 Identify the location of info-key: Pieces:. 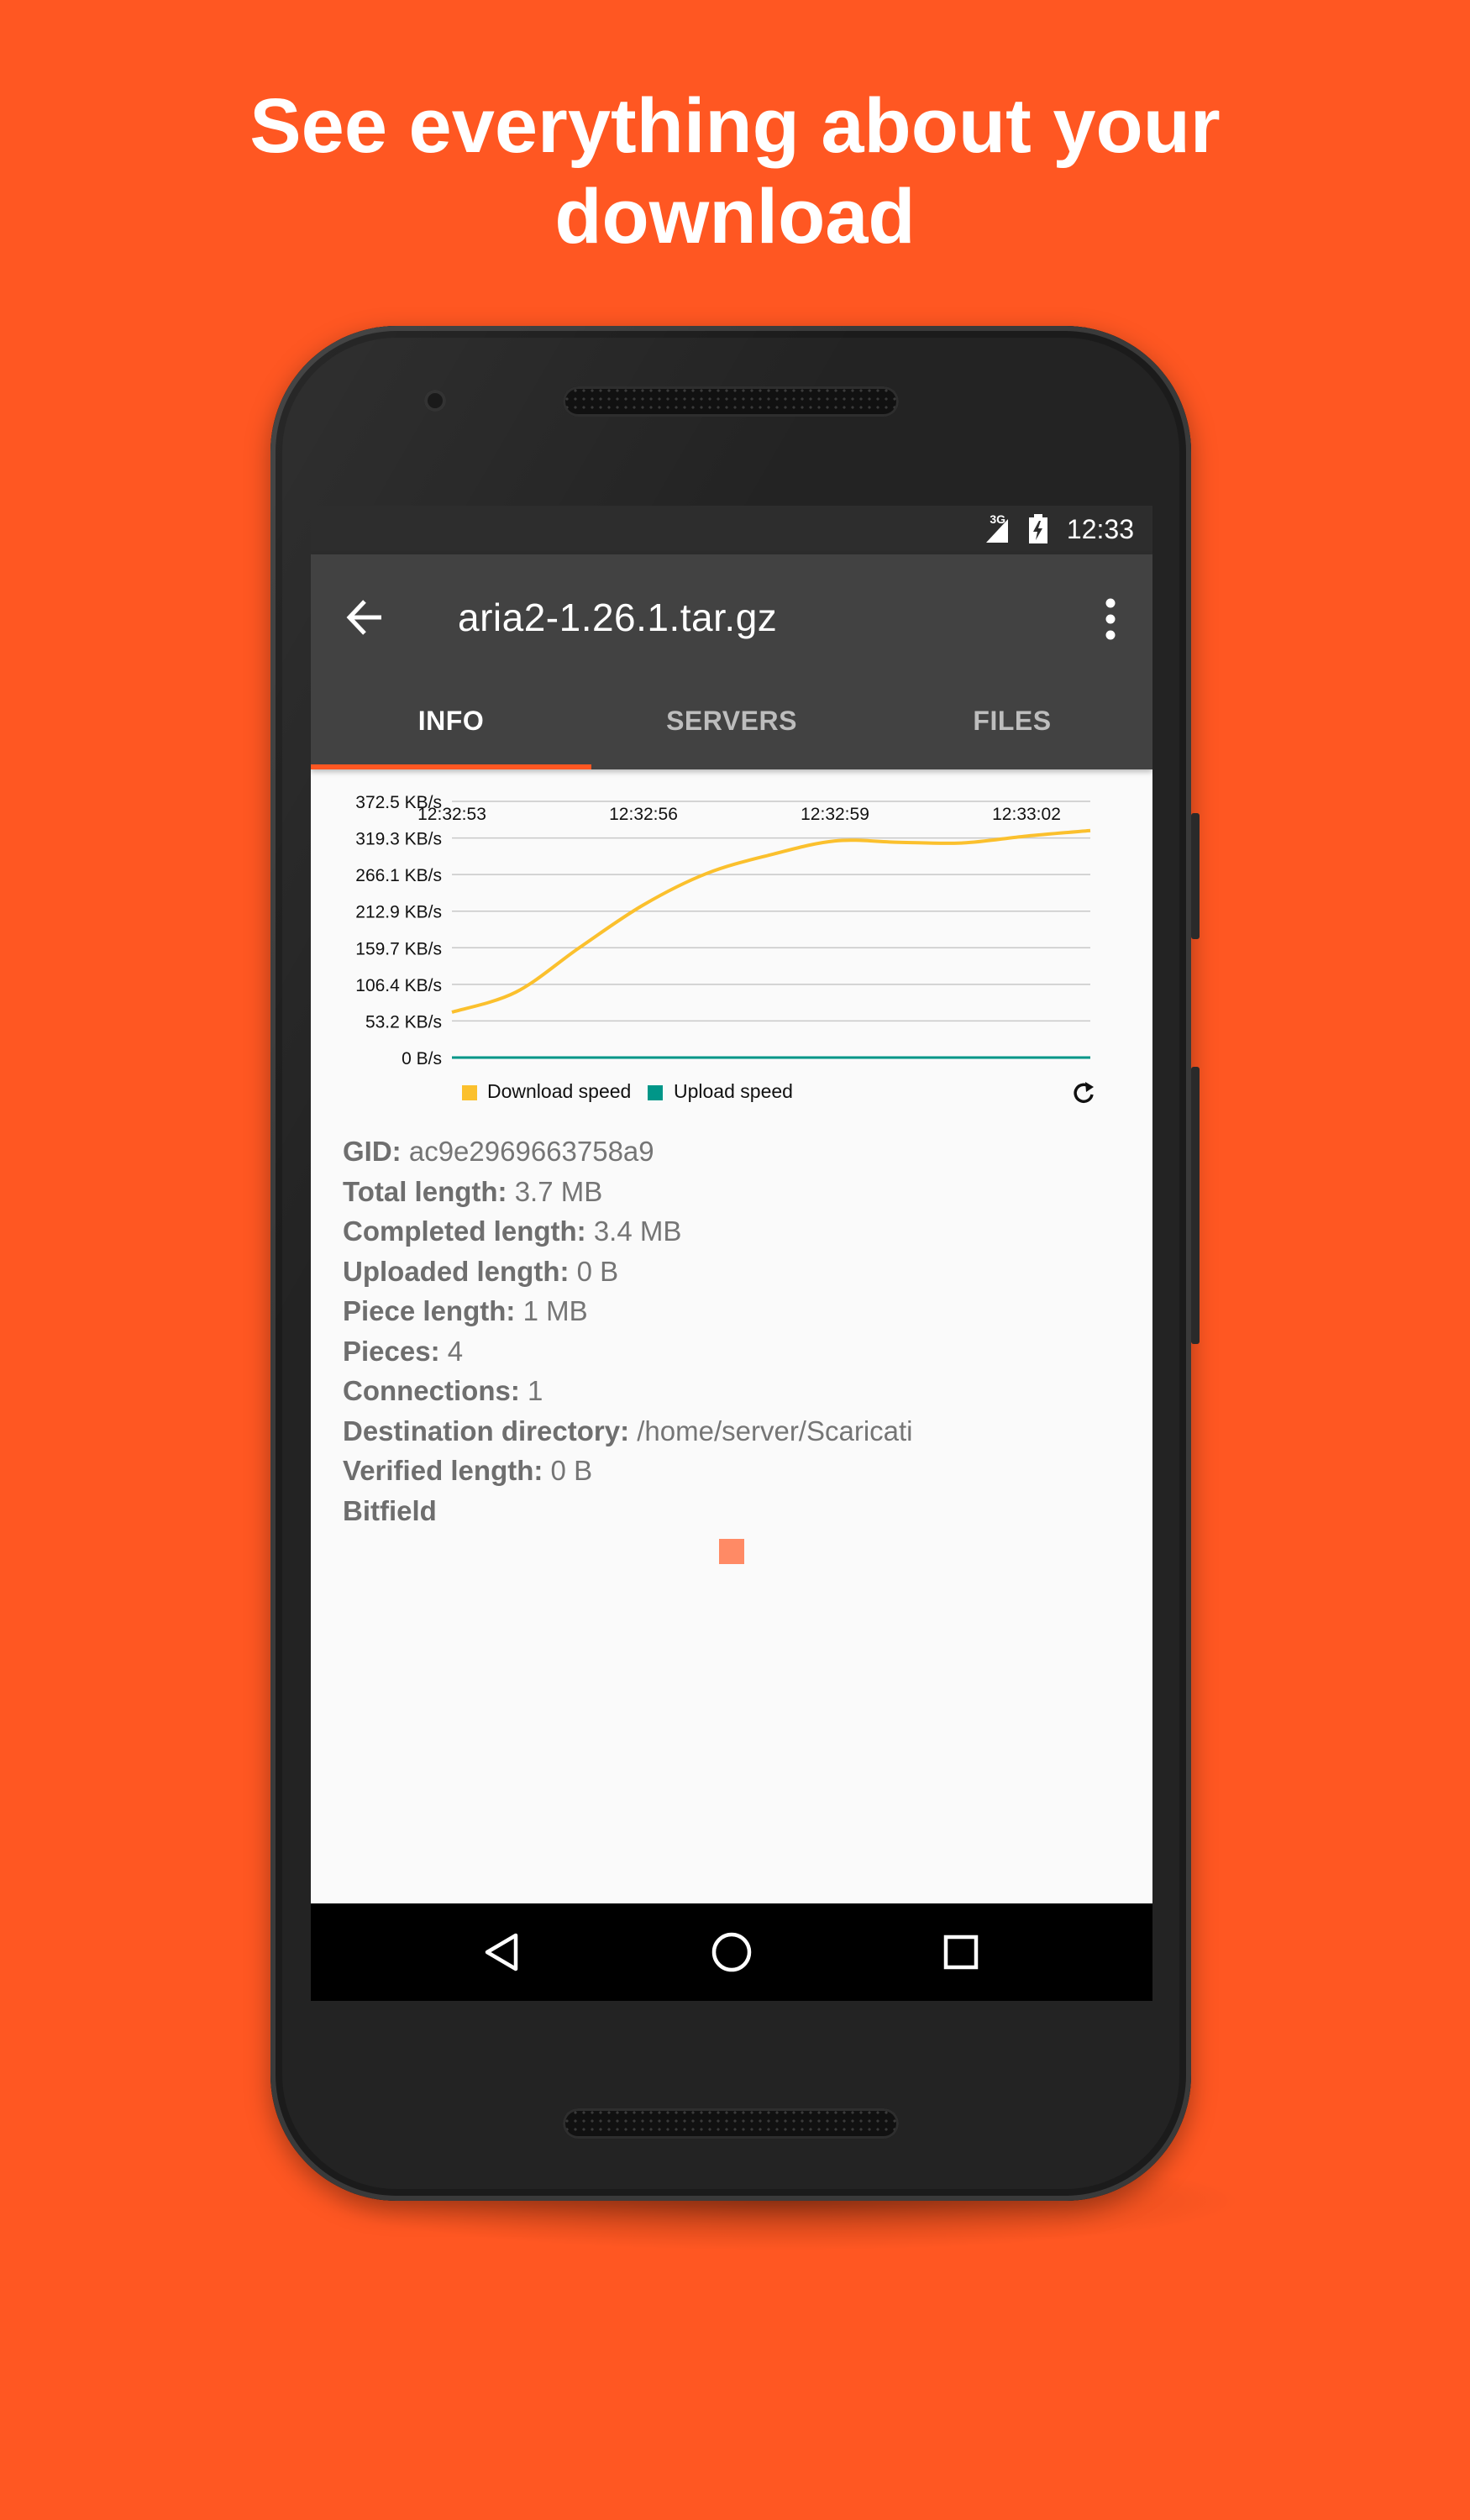
(391, 1351).